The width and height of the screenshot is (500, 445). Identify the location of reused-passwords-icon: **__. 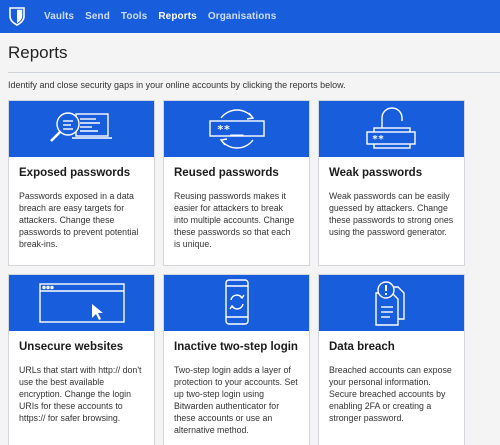
(236, 129).